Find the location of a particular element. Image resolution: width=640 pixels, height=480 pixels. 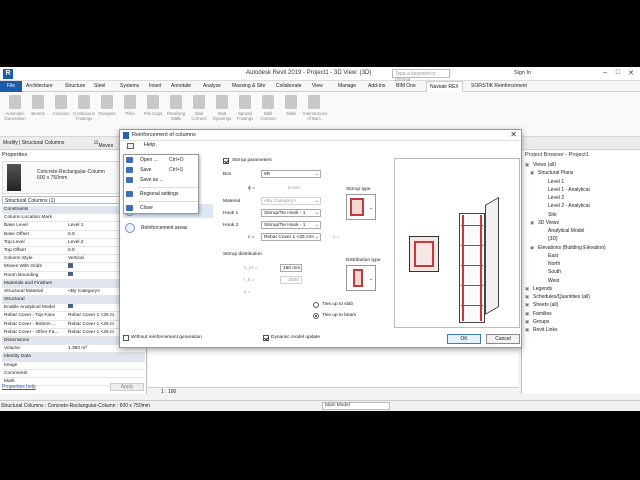

tab-steel: Steel is located at coordinates (99, 86).